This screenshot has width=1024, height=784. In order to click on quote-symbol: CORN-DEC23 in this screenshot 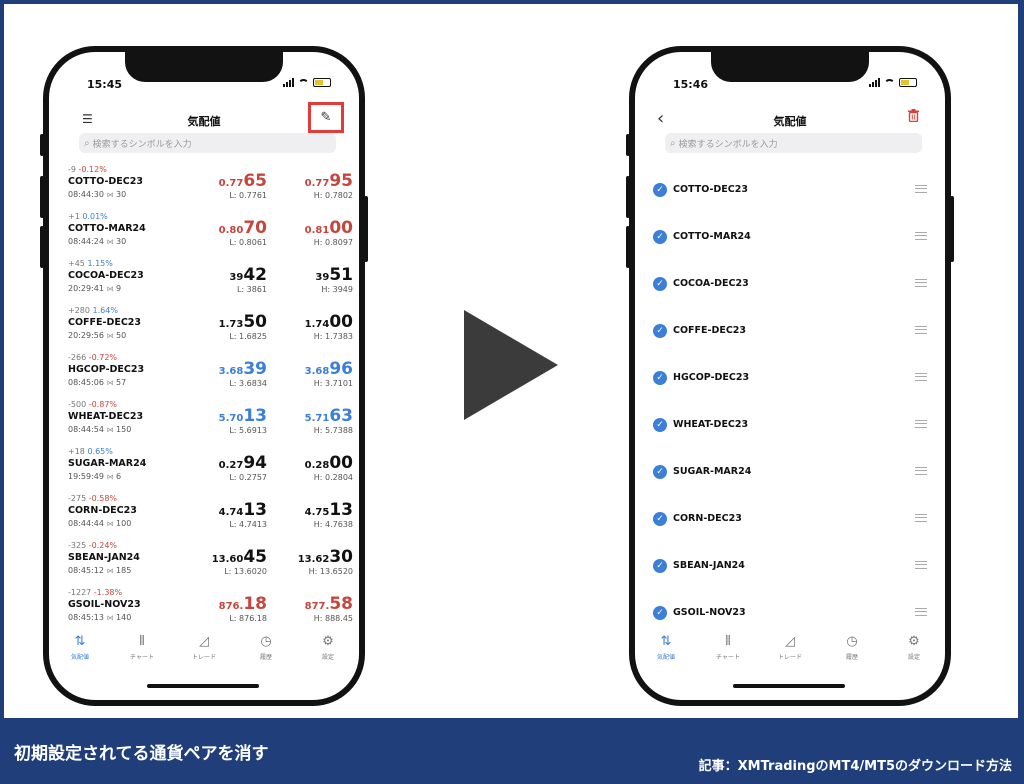, I will do `click(102, 510)`.